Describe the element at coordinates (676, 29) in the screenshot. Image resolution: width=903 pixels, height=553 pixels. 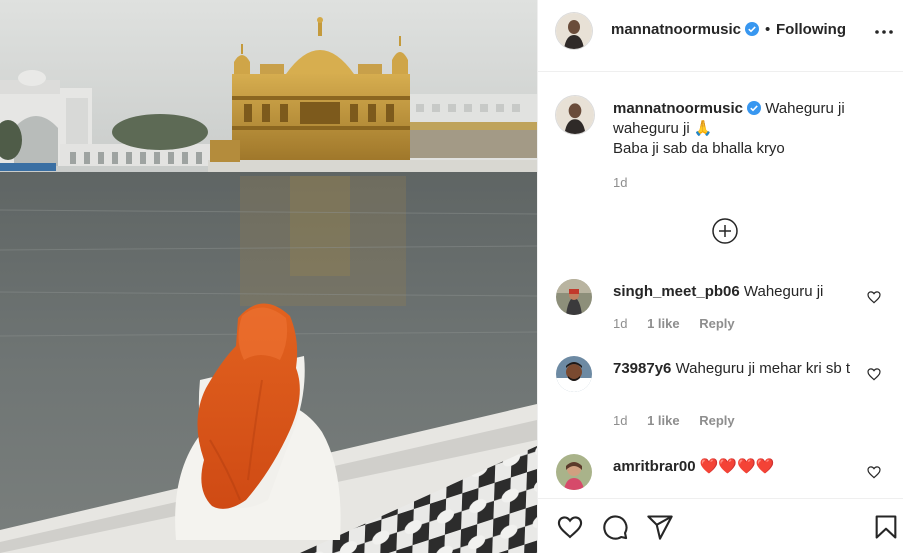
I see `author-username-text: mannatnoormusic` at that location.